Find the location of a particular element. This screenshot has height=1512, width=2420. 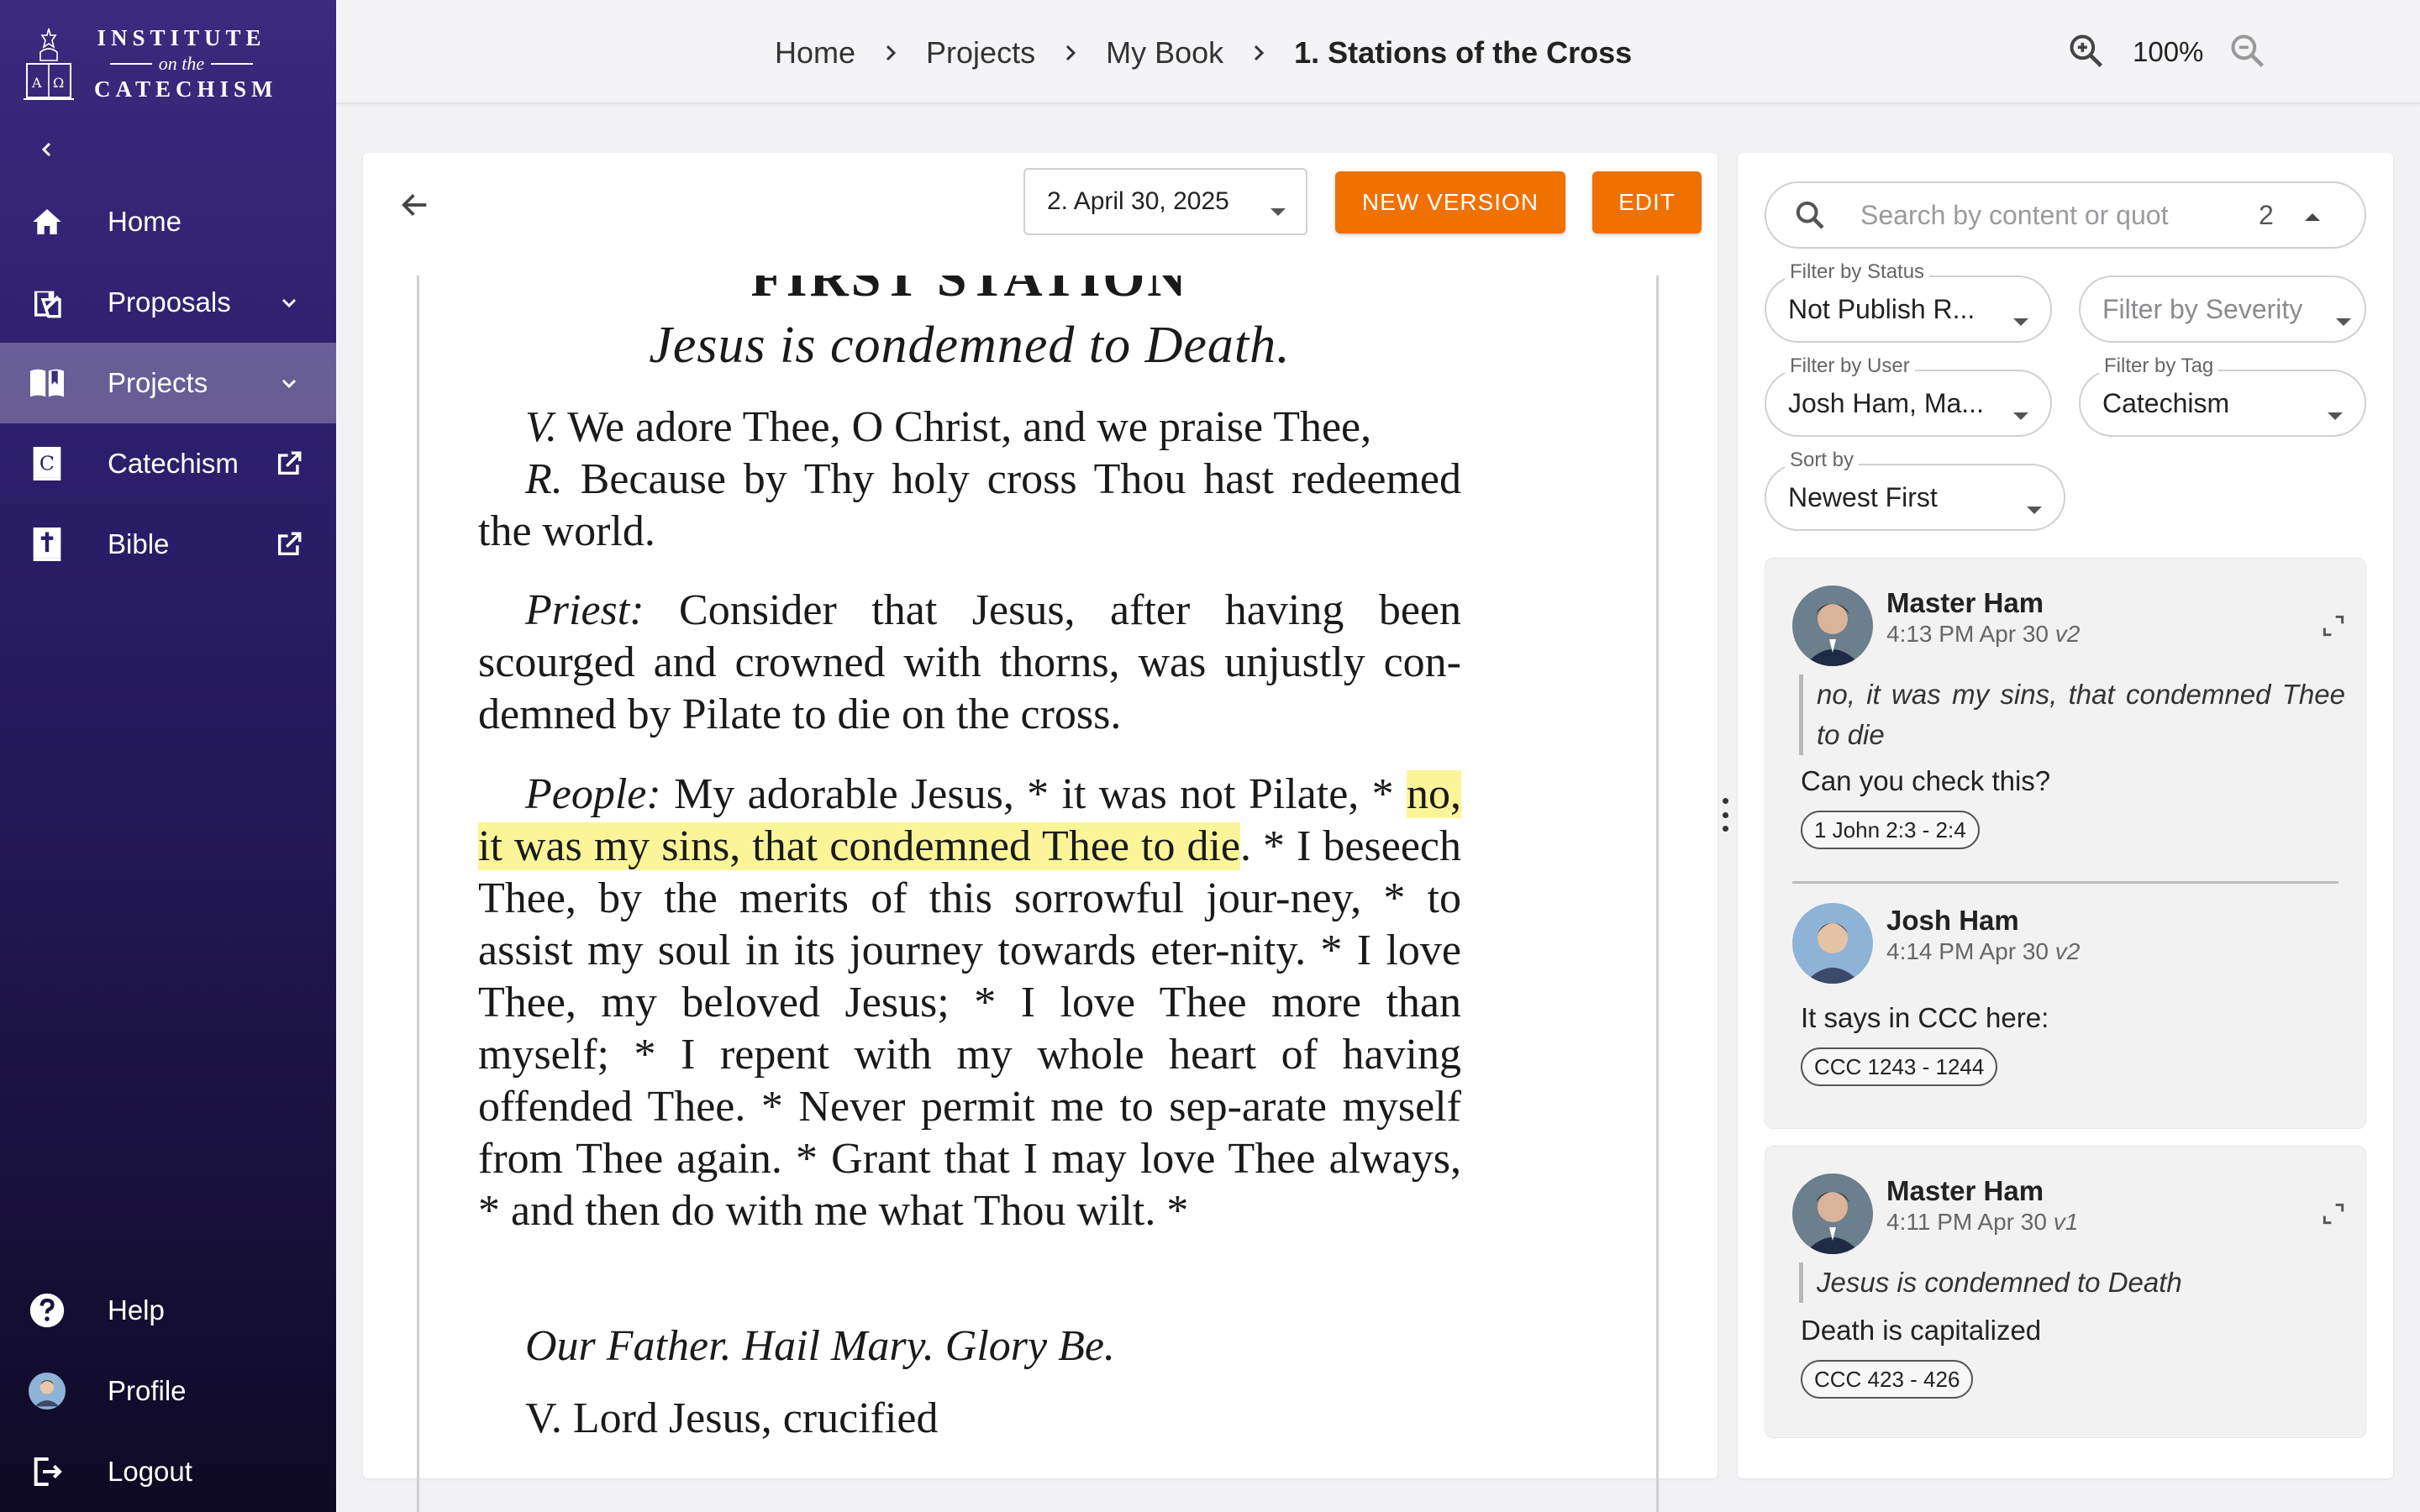

breadcrumb-home: Home is located at coordinates (815, 53).